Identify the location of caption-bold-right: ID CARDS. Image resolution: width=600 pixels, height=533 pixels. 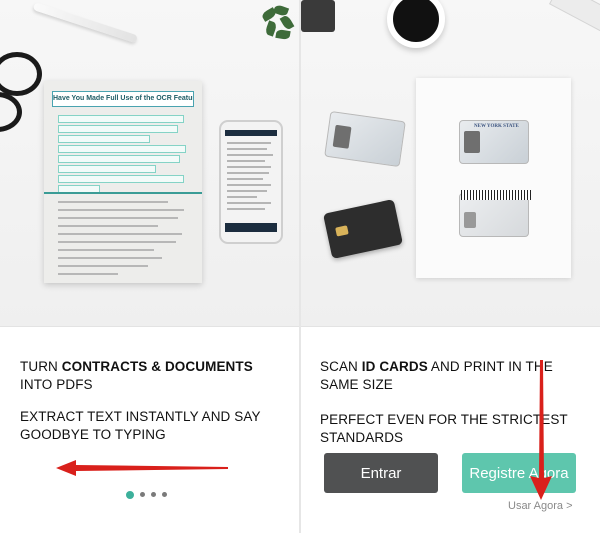
(394, 366).